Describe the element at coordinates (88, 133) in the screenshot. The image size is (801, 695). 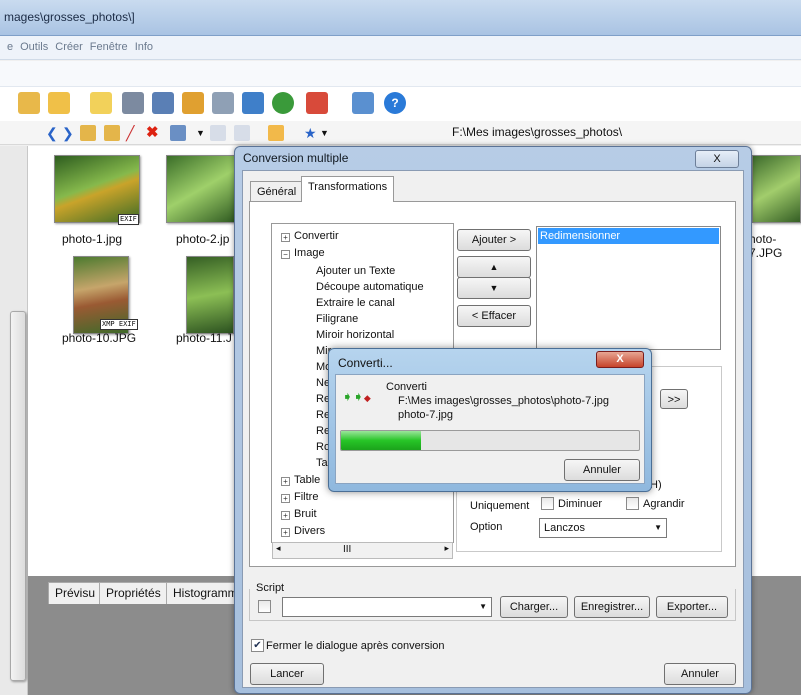
I see `parent-folder-icon` at that location.